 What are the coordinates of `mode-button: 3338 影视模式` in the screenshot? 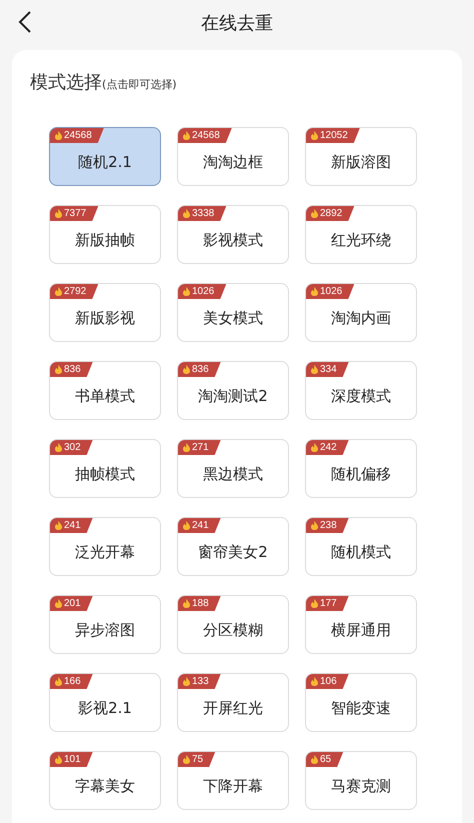 It's located at (233, 234).